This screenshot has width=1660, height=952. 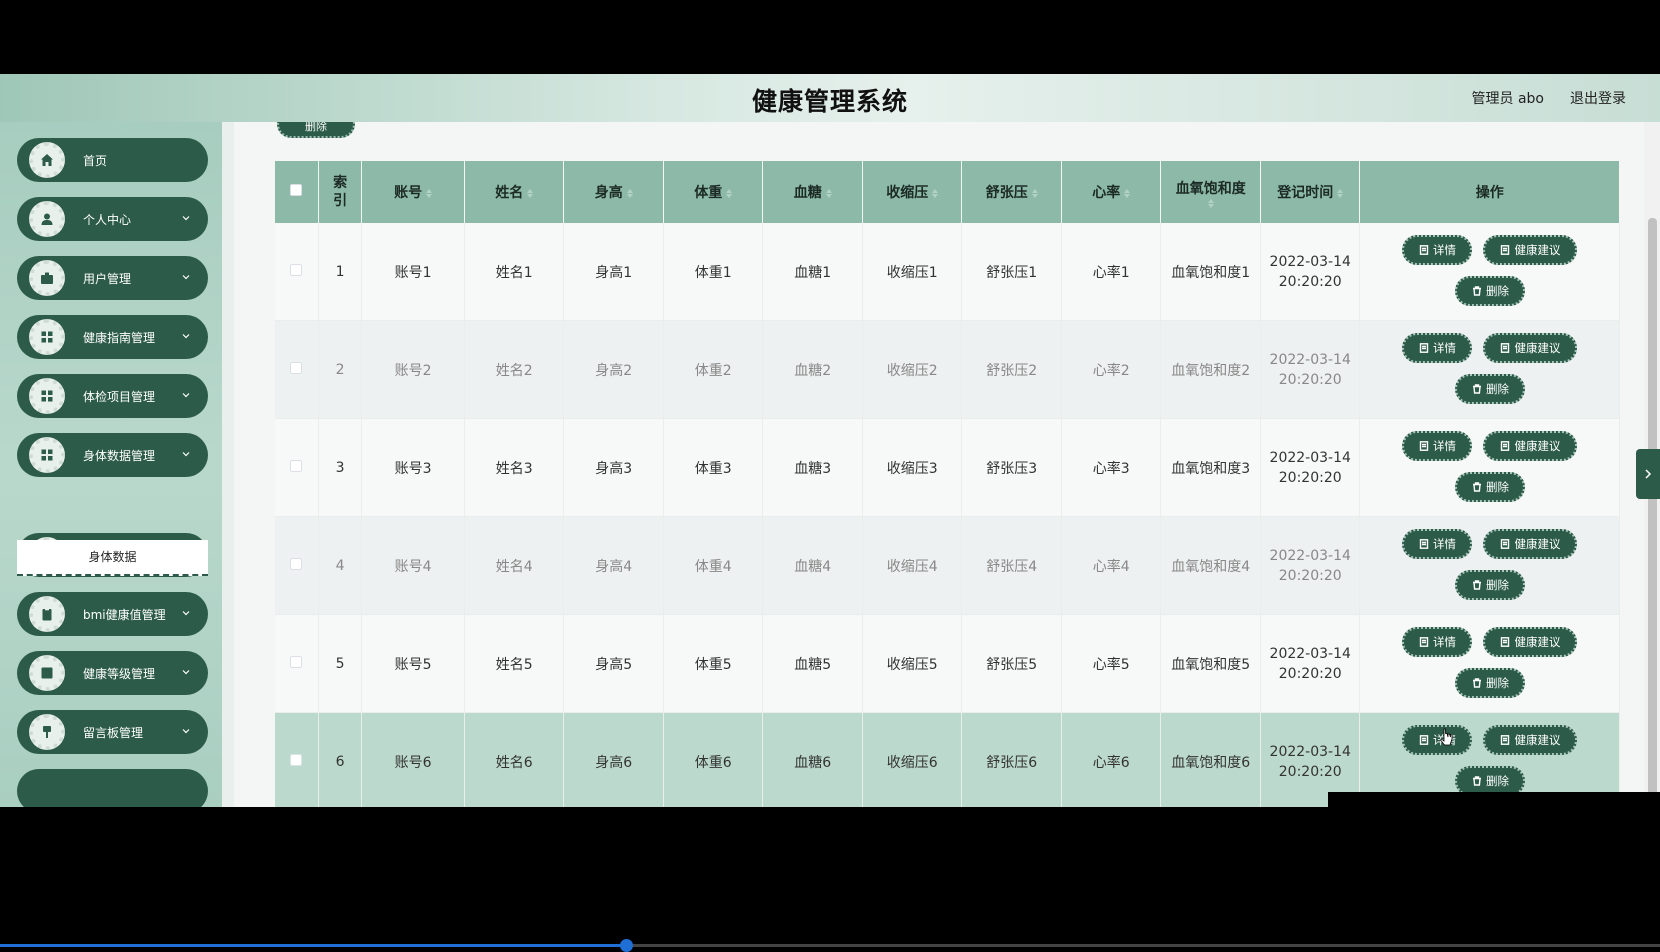 I want to click on trash-icon, so click(x=1477, y=781).